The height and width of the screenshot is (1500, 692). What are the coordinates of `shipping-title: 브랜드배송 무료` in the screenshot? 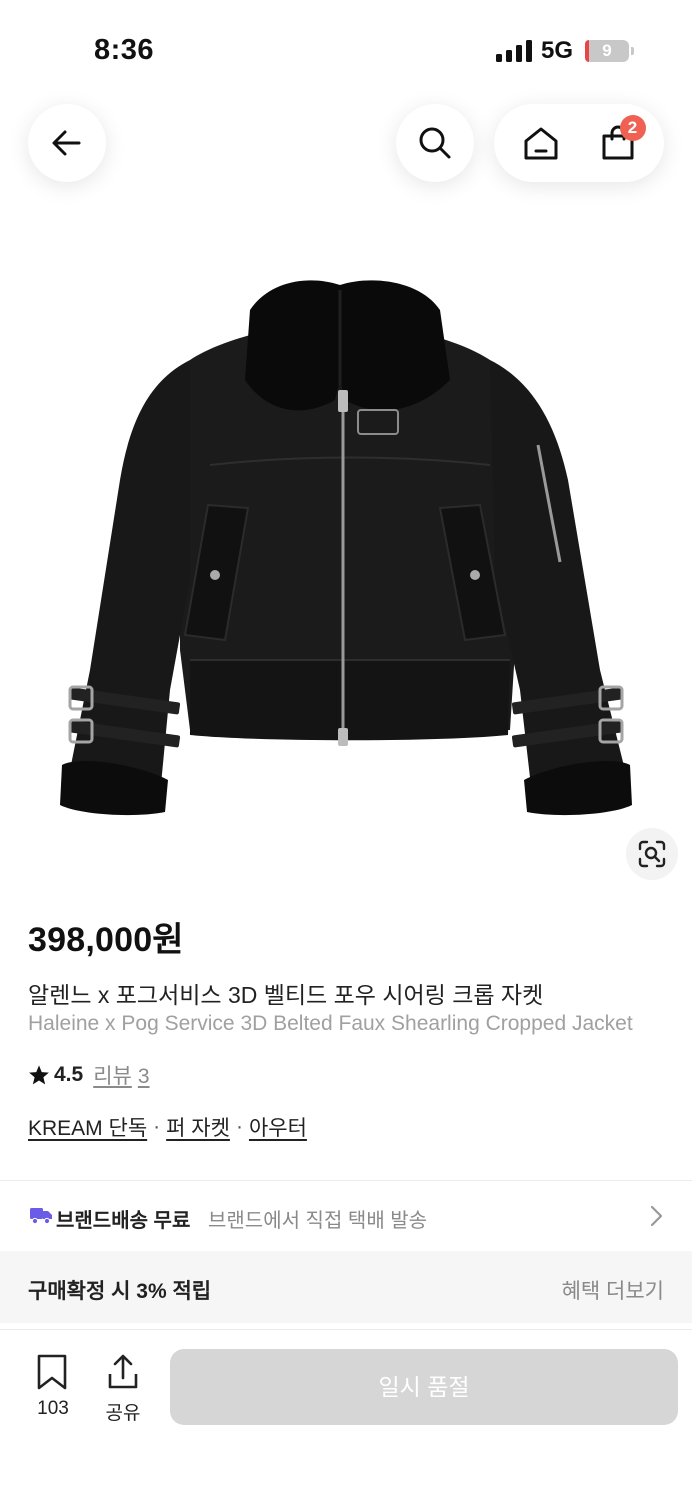 It's located at (123, 1221).